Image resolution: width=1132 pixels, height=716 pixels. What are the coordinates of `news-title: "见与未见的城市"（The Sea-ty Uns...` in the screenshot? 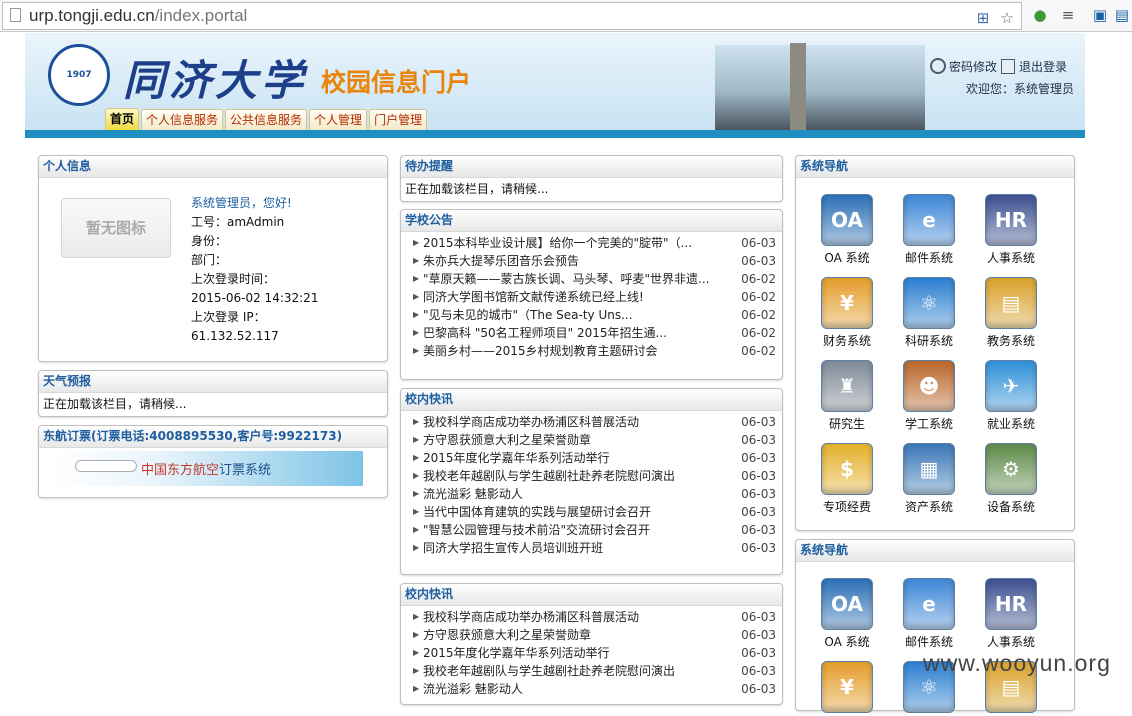 It's located at (568, 315).